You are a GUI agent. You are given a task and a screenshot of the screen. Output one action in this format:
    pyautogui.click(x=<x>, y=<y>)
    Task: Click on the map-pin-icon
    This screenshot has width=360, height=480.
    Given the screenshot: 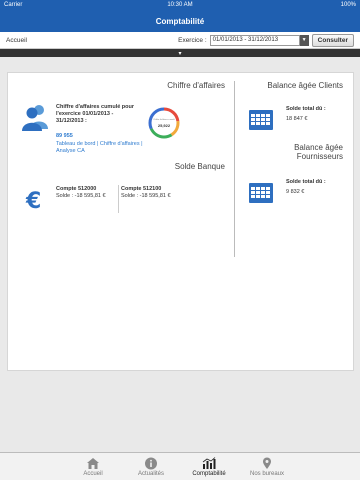 What is the action you would take?
    pyautogui.click(x=267, y=463)
    